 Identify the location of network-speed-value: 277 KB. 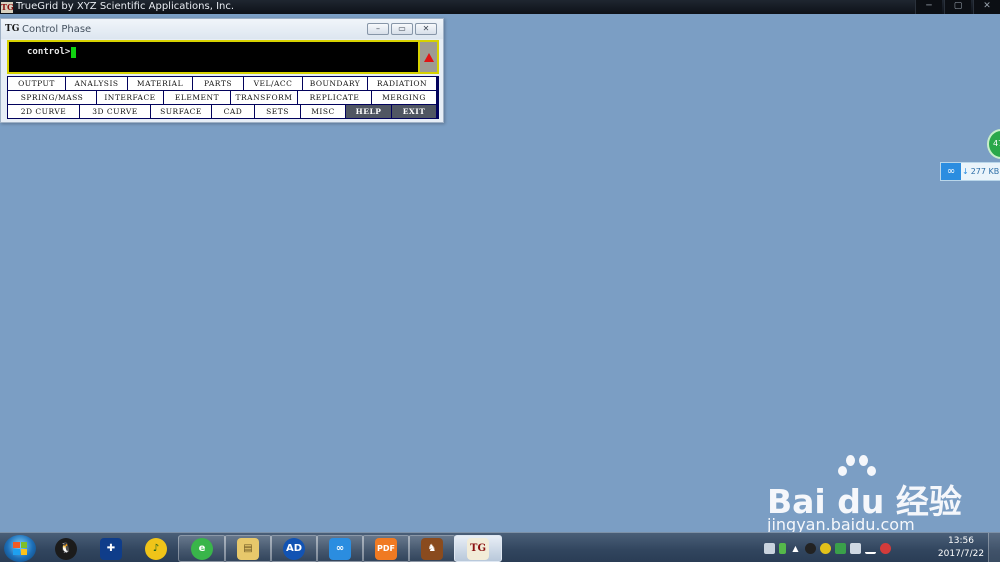
(985, 171).